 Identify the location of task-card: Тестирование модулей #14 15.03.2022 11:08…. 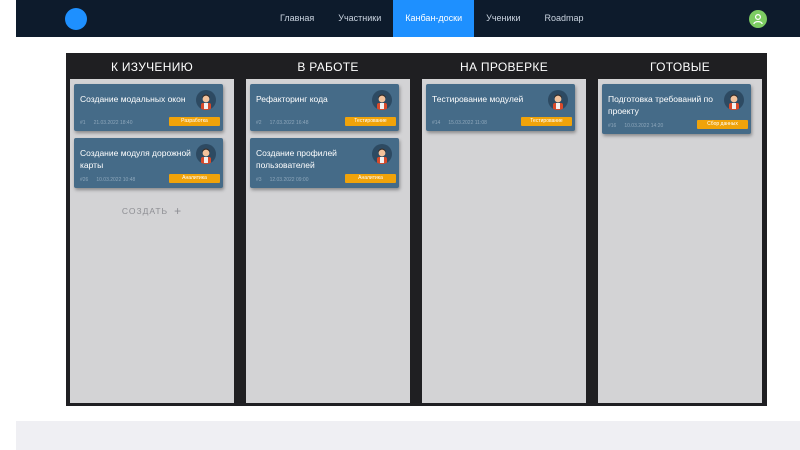
(500, 107).